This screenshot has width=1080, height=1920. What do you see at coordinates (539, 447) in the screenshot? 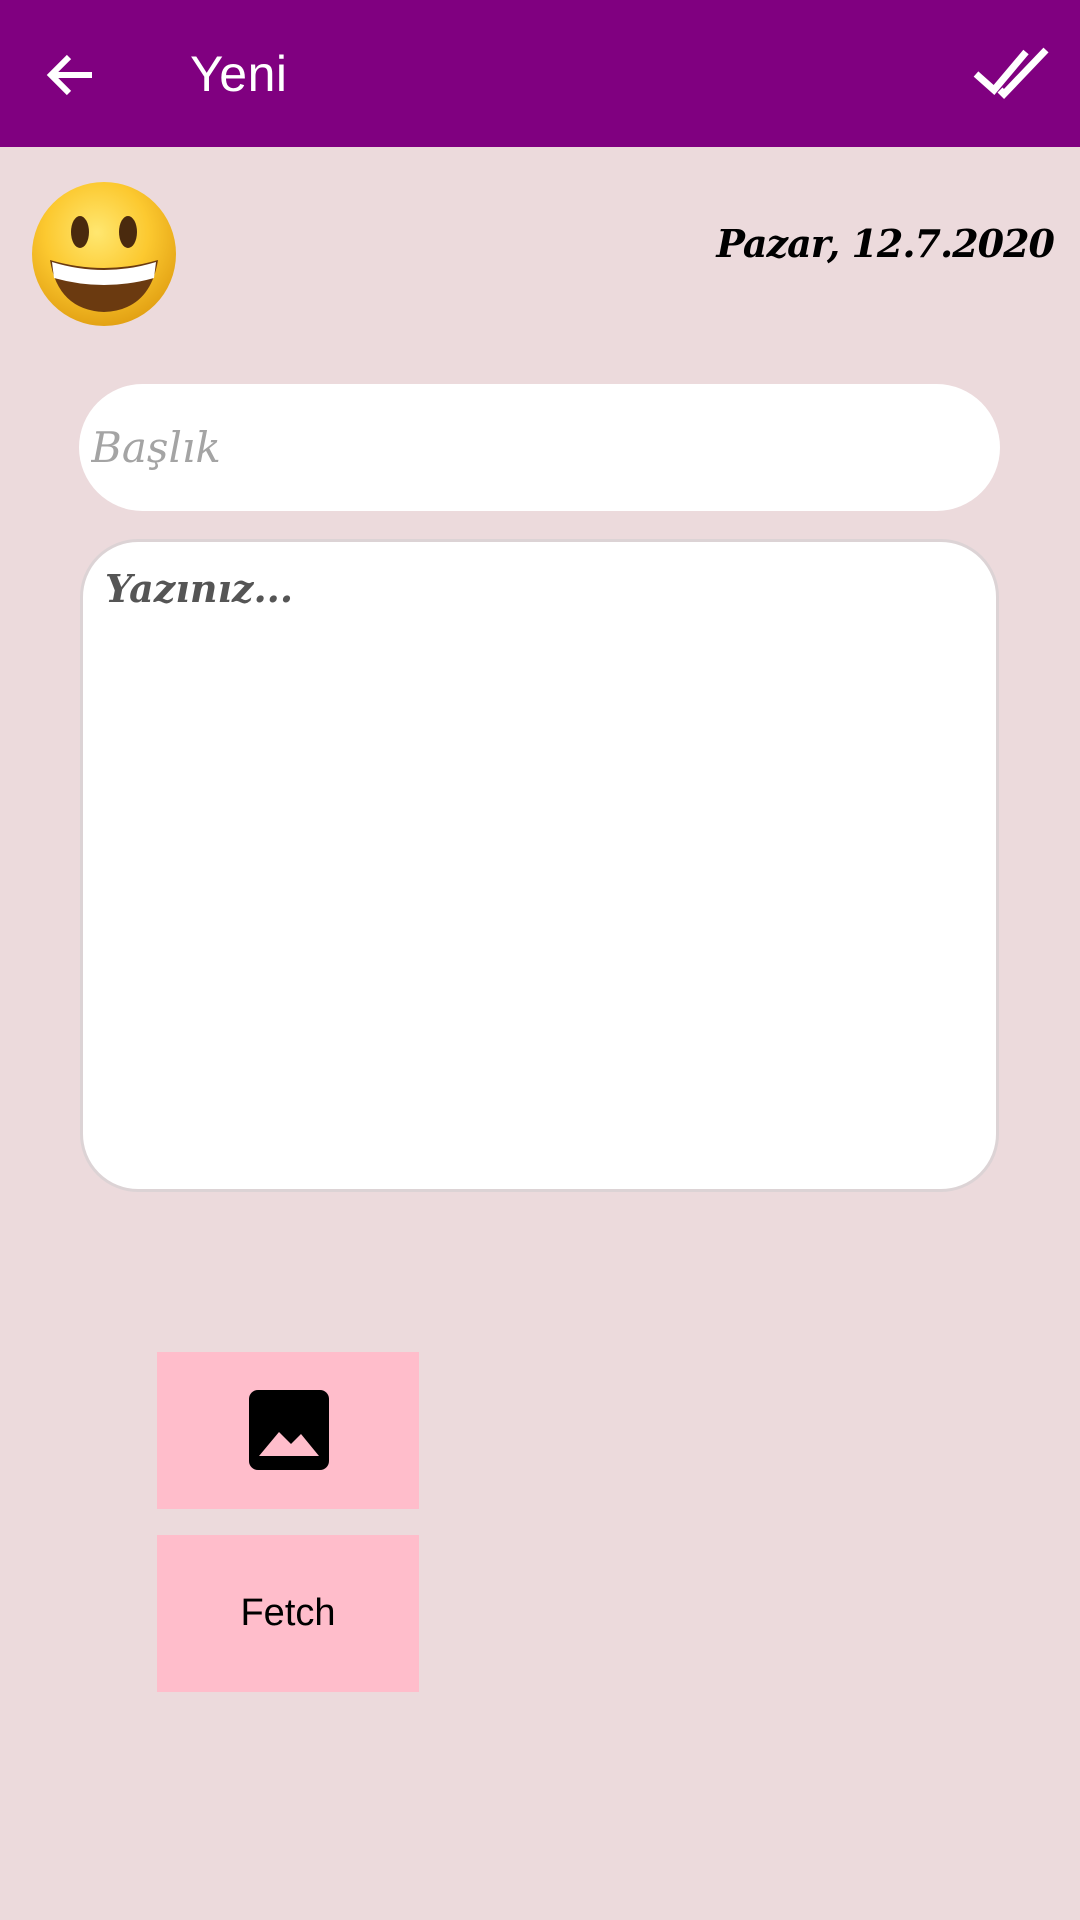
I see `title-input` at bounding box center [539, 447].